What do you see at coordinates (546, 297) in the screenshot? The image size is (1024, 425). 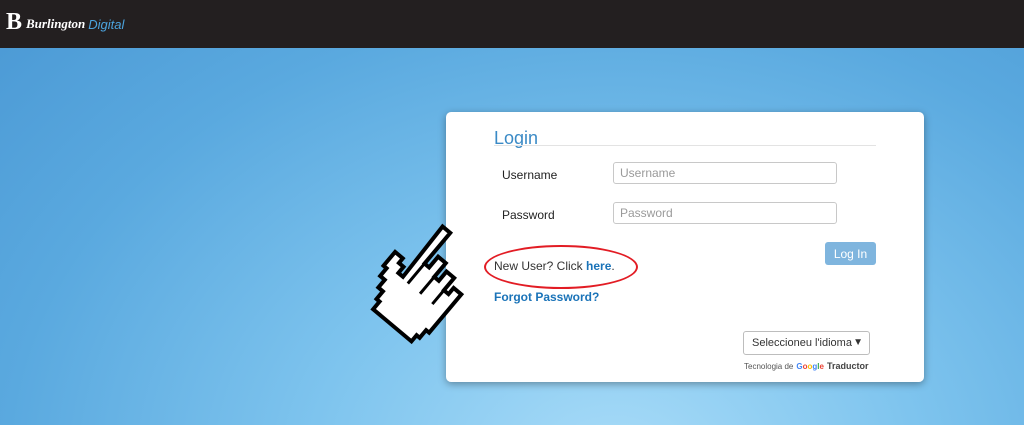 I see `forgot-password-link: Forgot Password?` at bounding box center [546, 297].